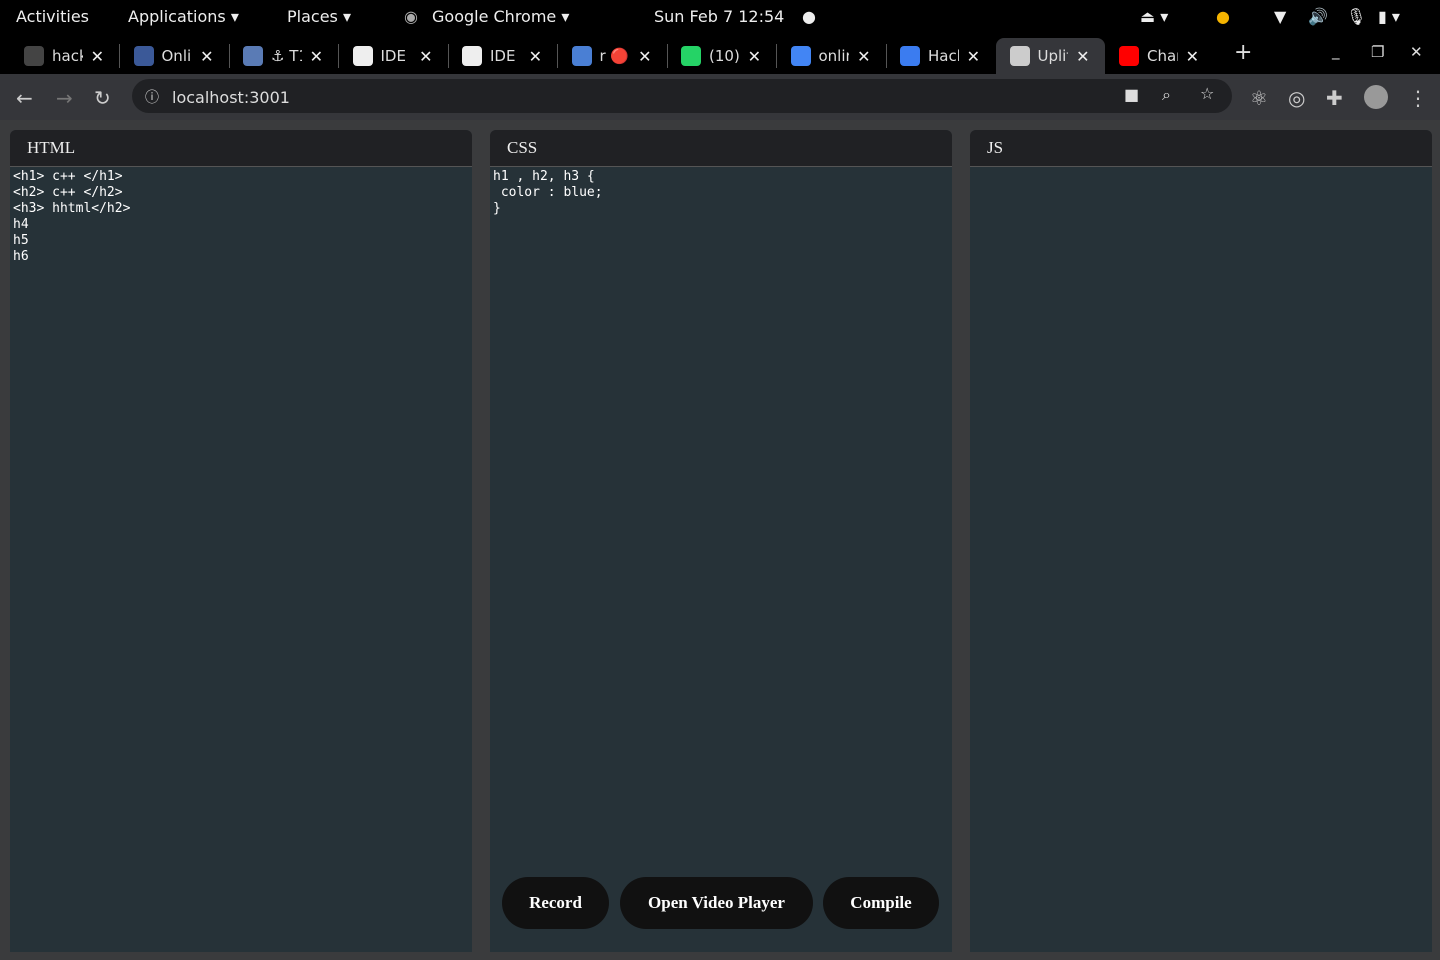 The width and height of the screenshot is (1440, 960). Describe the element at coordinates (716, 903) in the screenshot. I see `open-video-player-button: Open Video Player` at that location.